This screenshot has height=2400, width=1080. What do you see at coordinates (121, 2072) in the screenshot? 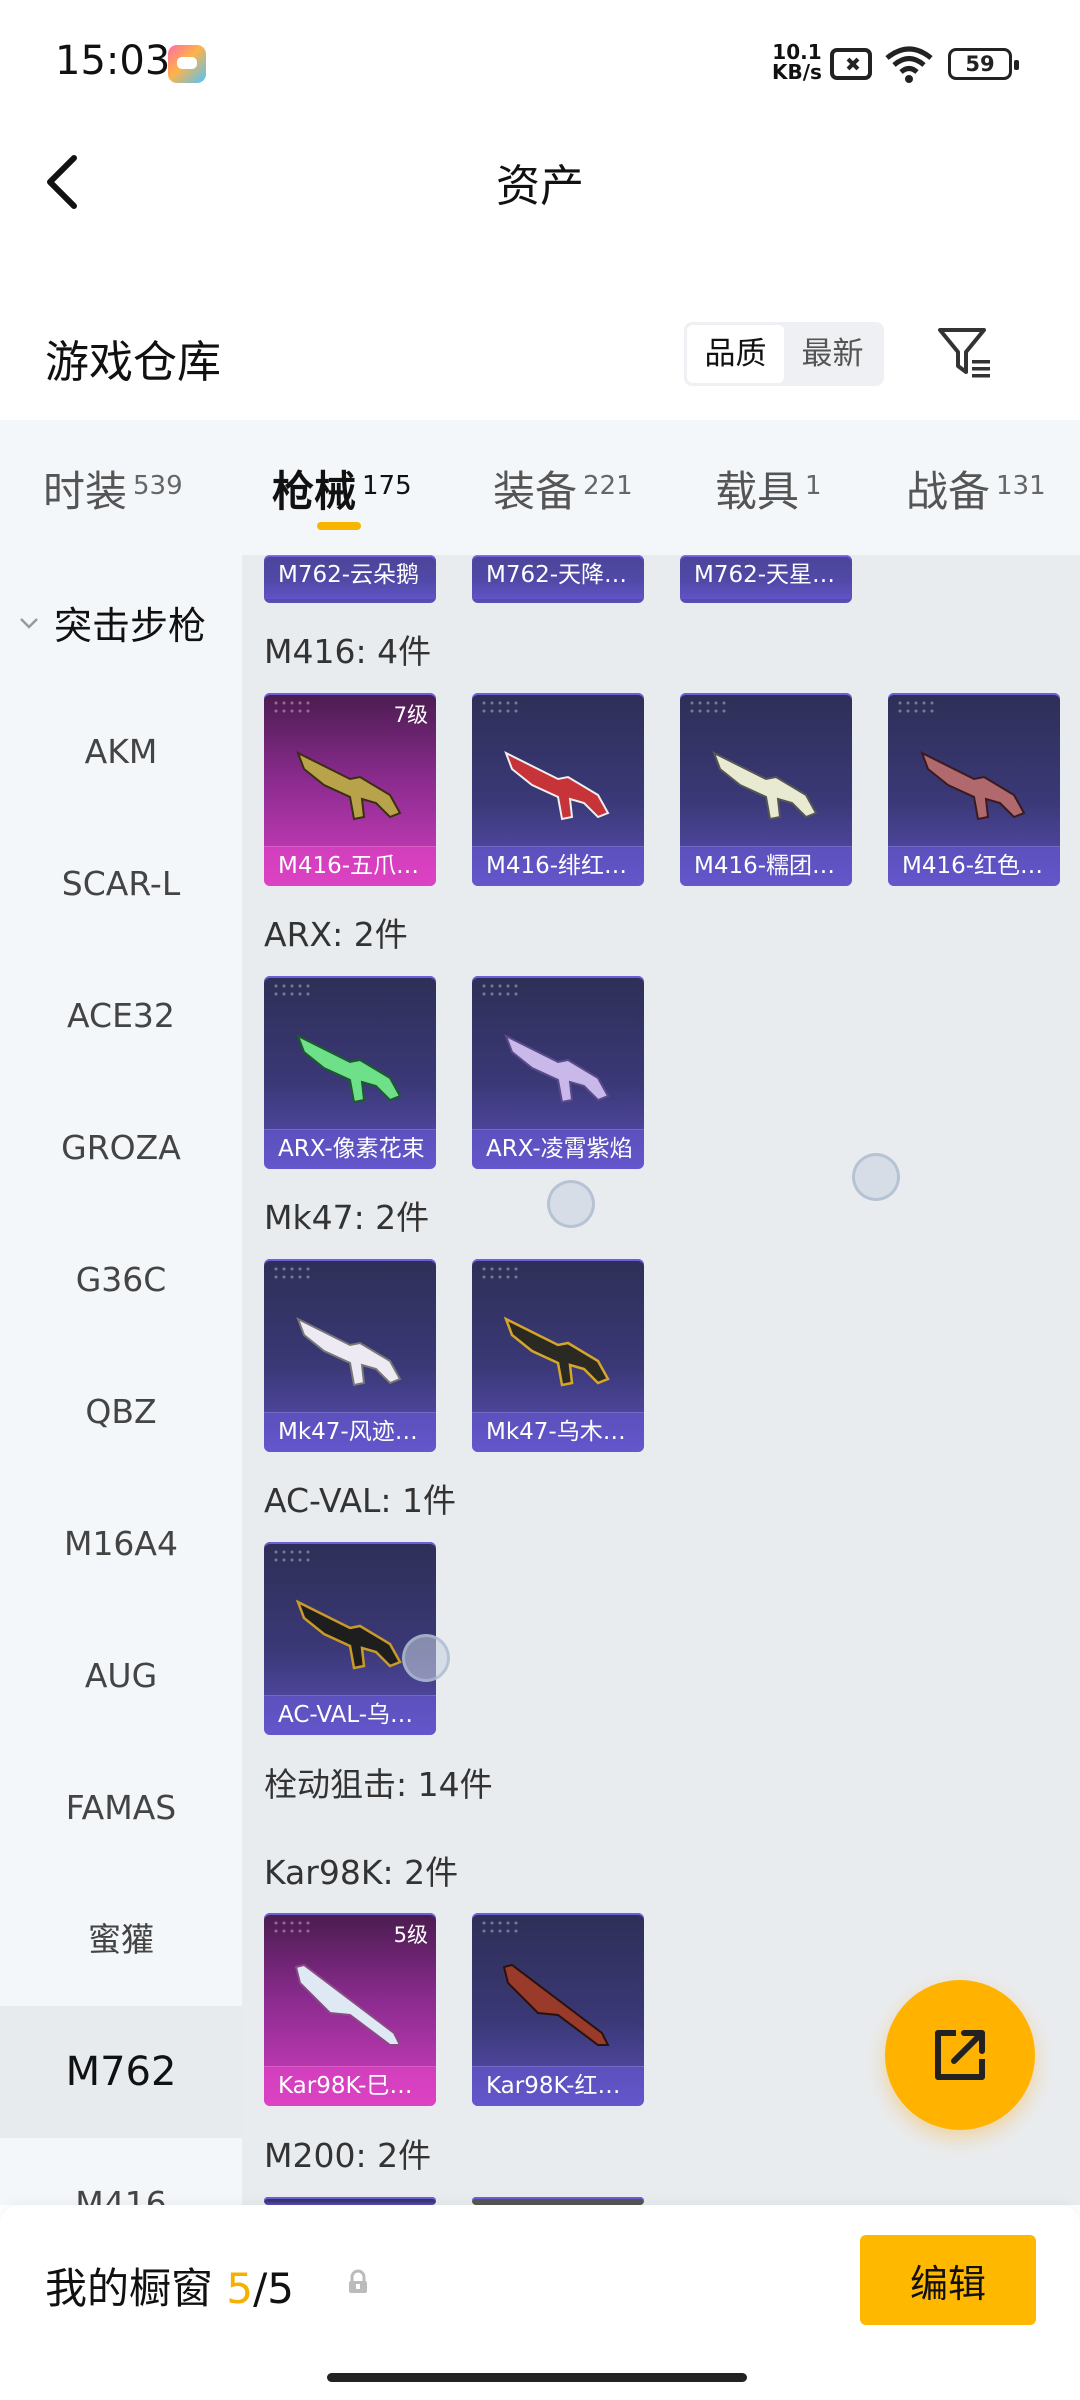
I see `sidebar-item-m762: M762` at bounding box center [121, 2072].